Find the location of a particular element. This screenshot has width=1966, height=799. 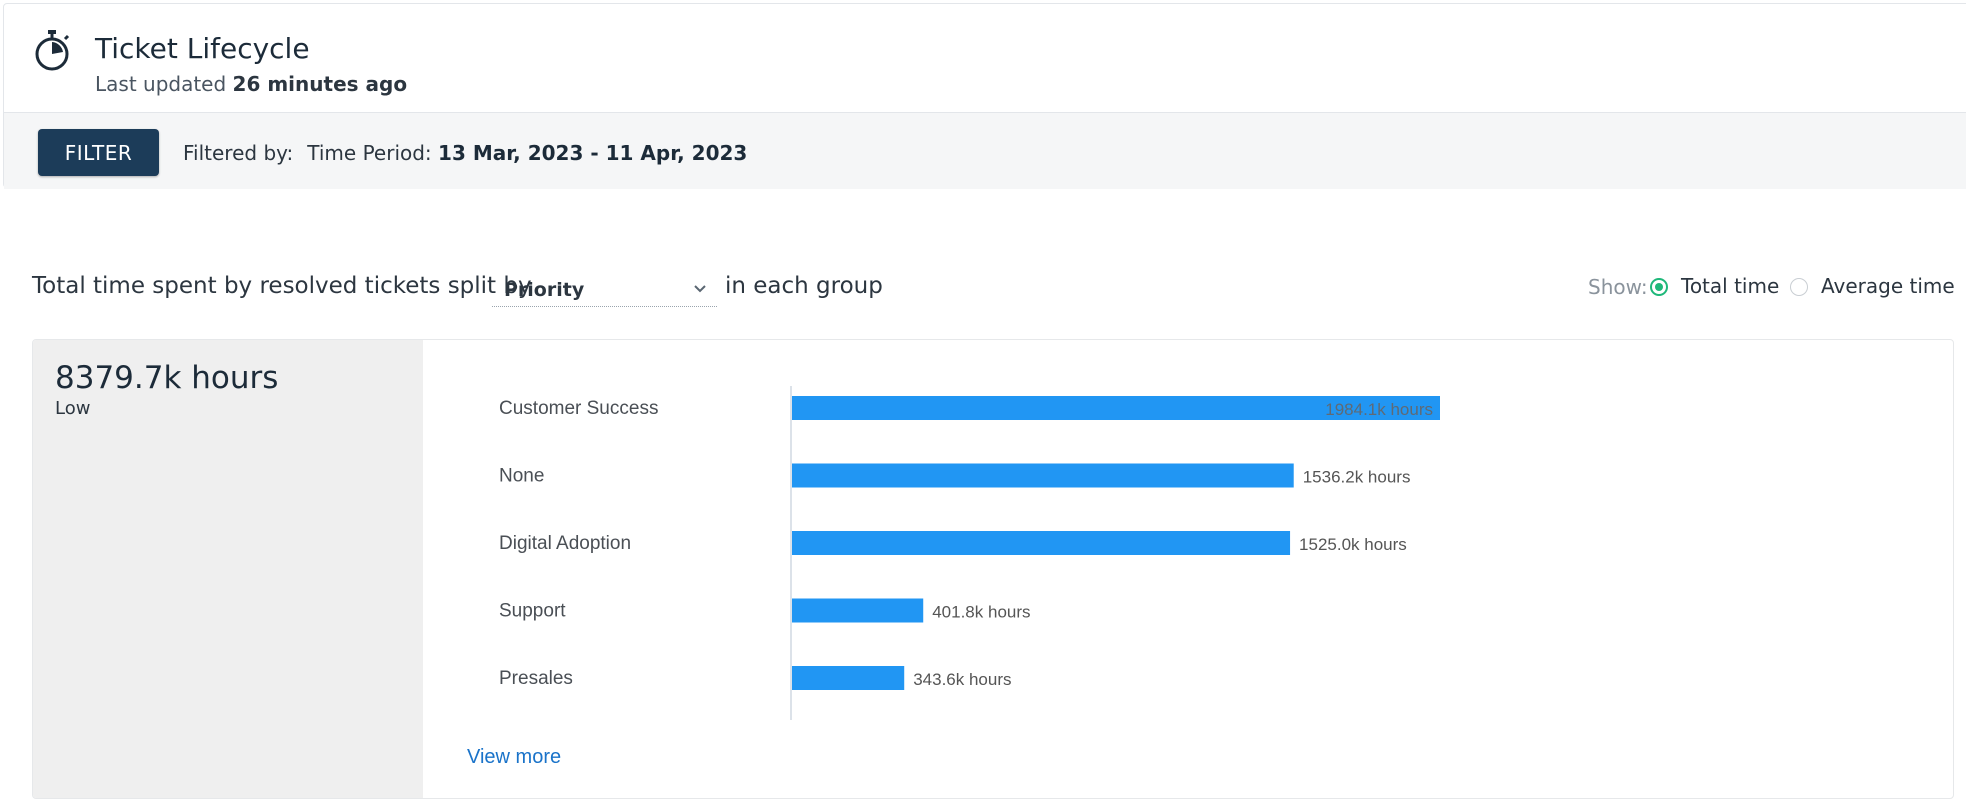

page-title: Ticket Lifecycle is located at coordinates (202, 48).